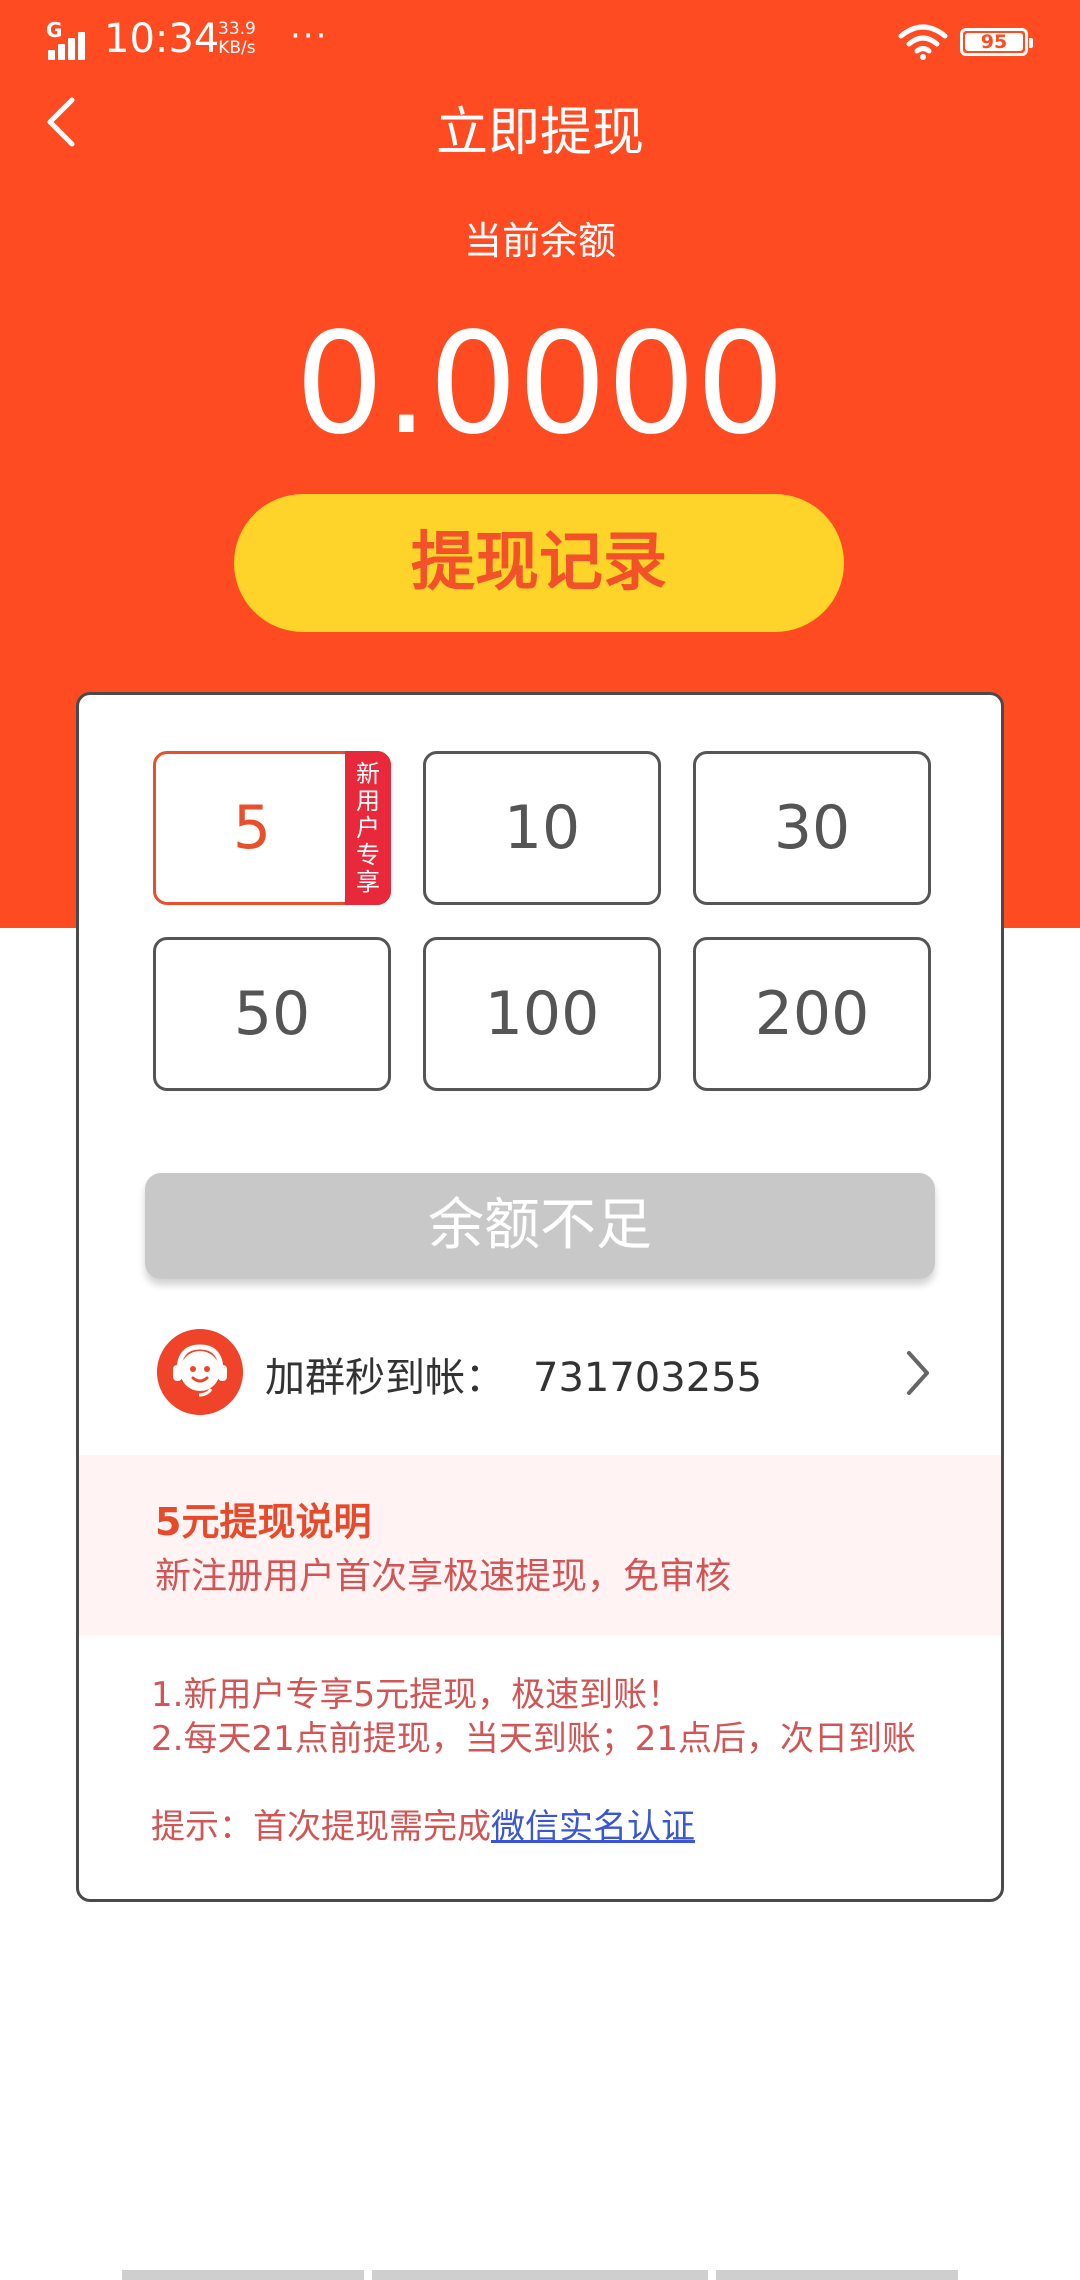 This screenshot has height=2280, width=1080. Describe the element at coordinates (385, 1378) in the screenshot. I see `qq-group-label: 加群秒到帐：` at that location.